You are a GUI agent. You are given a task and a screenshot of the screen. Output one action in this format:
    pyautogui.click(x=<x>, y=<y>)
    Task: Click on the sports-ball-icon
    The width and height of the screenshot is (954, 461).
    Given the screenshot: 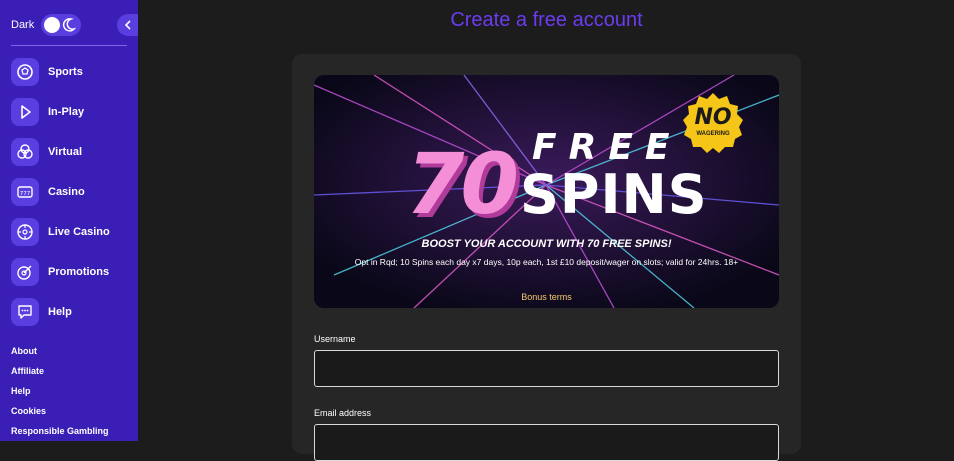 What is the action you would take?
    pyautogui.click(x=25, y=72)
    